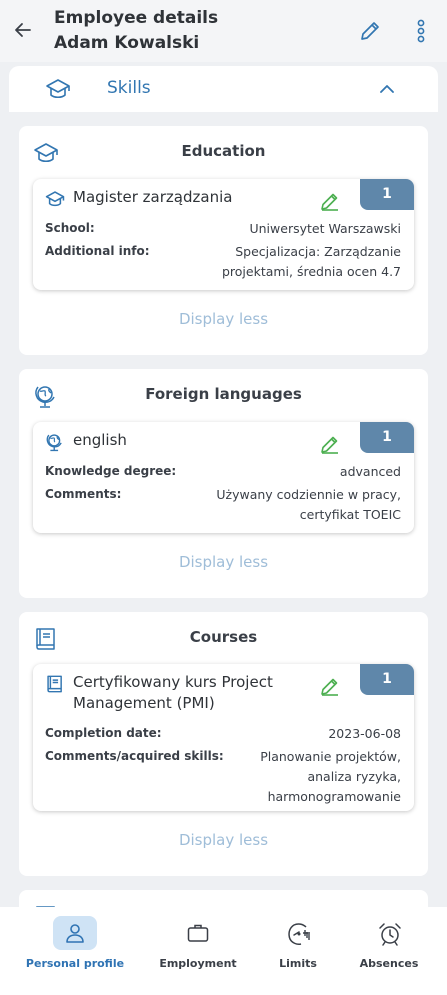 The image size is (447, 995). I want to click on more-options-icon, so click(421, 31).